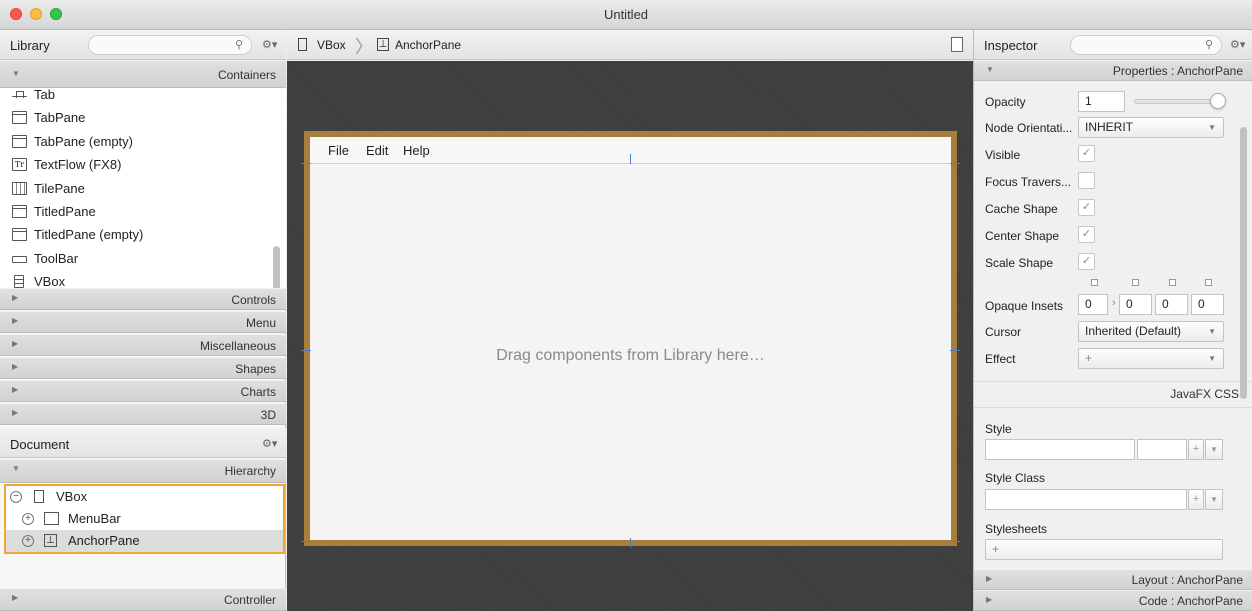 The width and height of the screenshot is (1252, 611). What do you see at coordinates (1114, 303) in the screenshot?
I see `link-chevron-icon: ›` at bounding box center [1114, 303].